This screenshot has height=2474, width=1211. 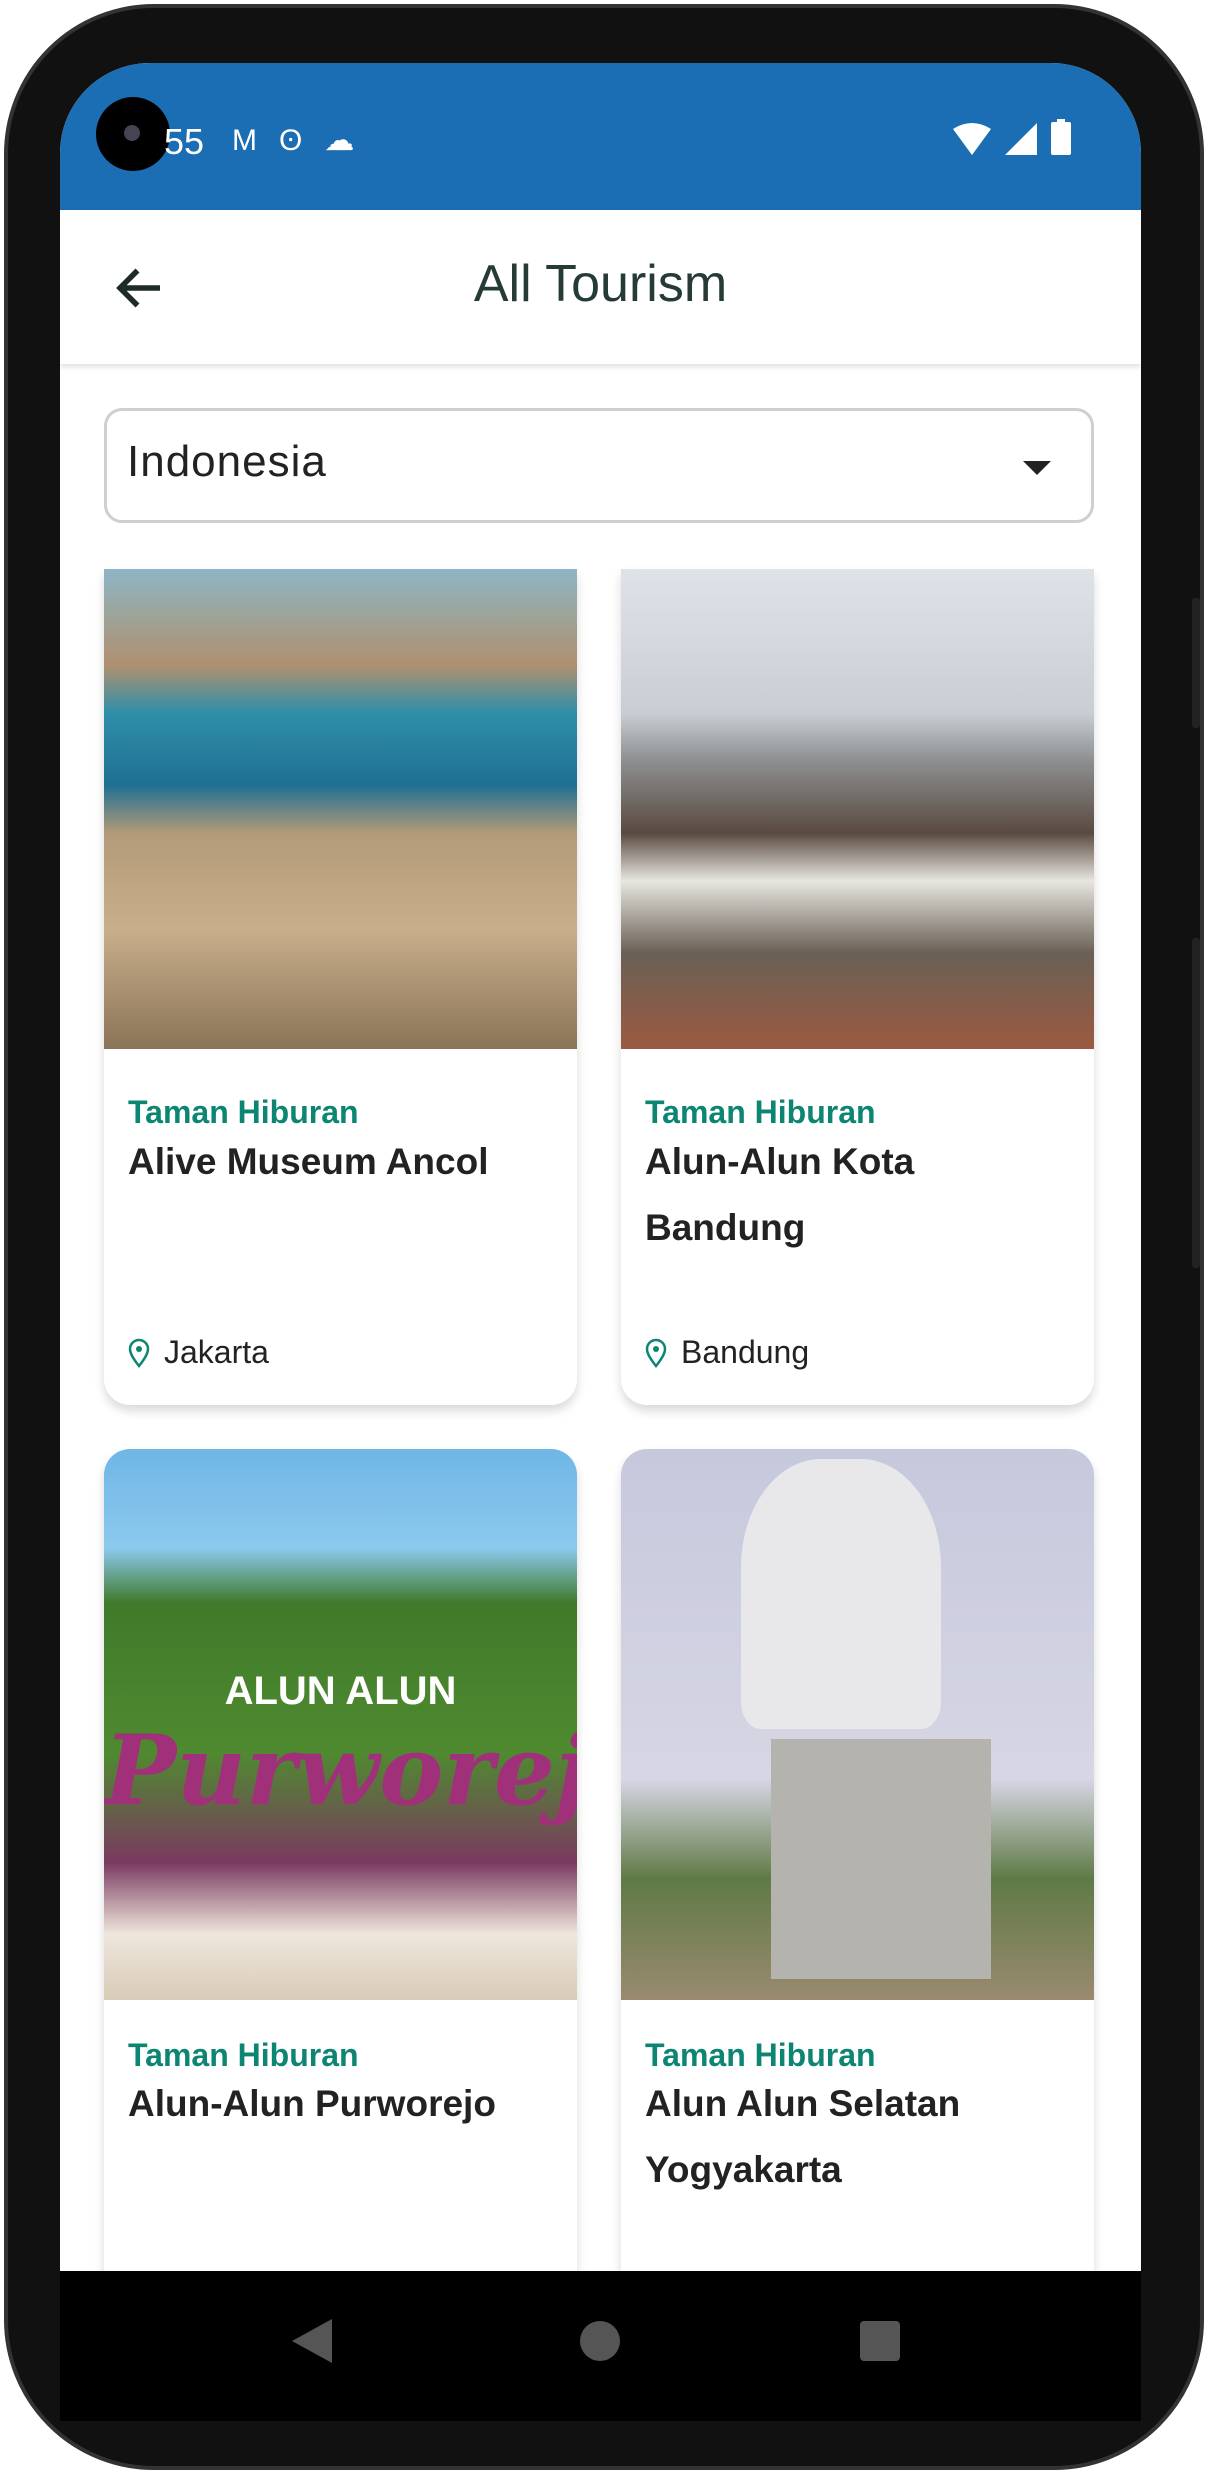 I want to click on cloud-icon: ☁, so click(x=350, y=140).